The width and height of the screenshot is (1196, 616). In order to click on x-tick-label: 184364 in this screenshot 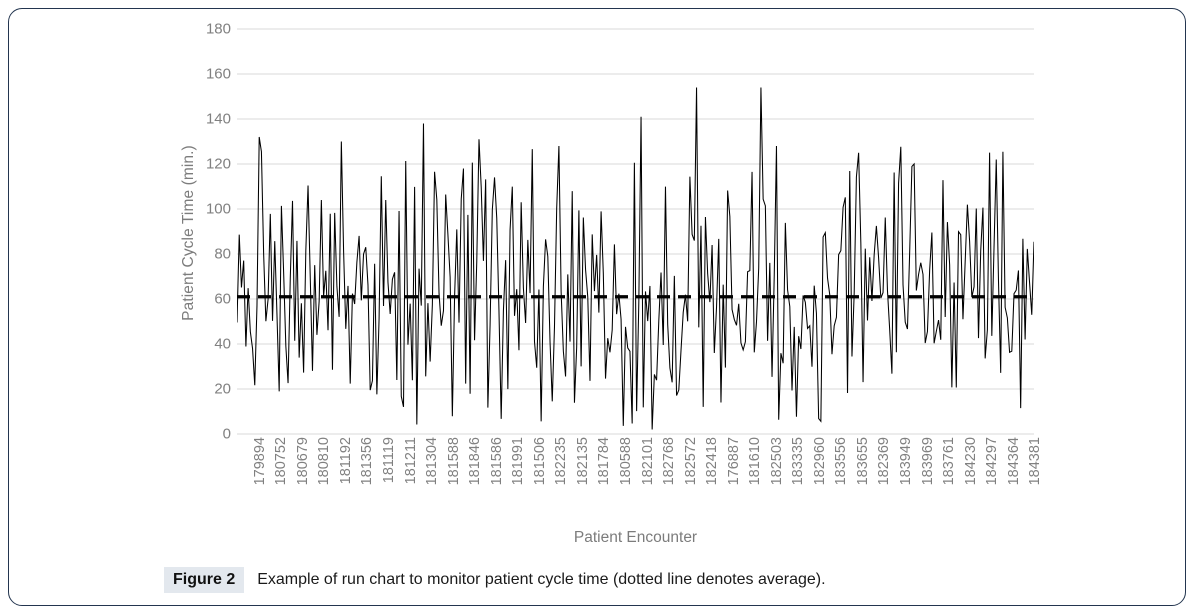, I will do `click(1013, 461)`.